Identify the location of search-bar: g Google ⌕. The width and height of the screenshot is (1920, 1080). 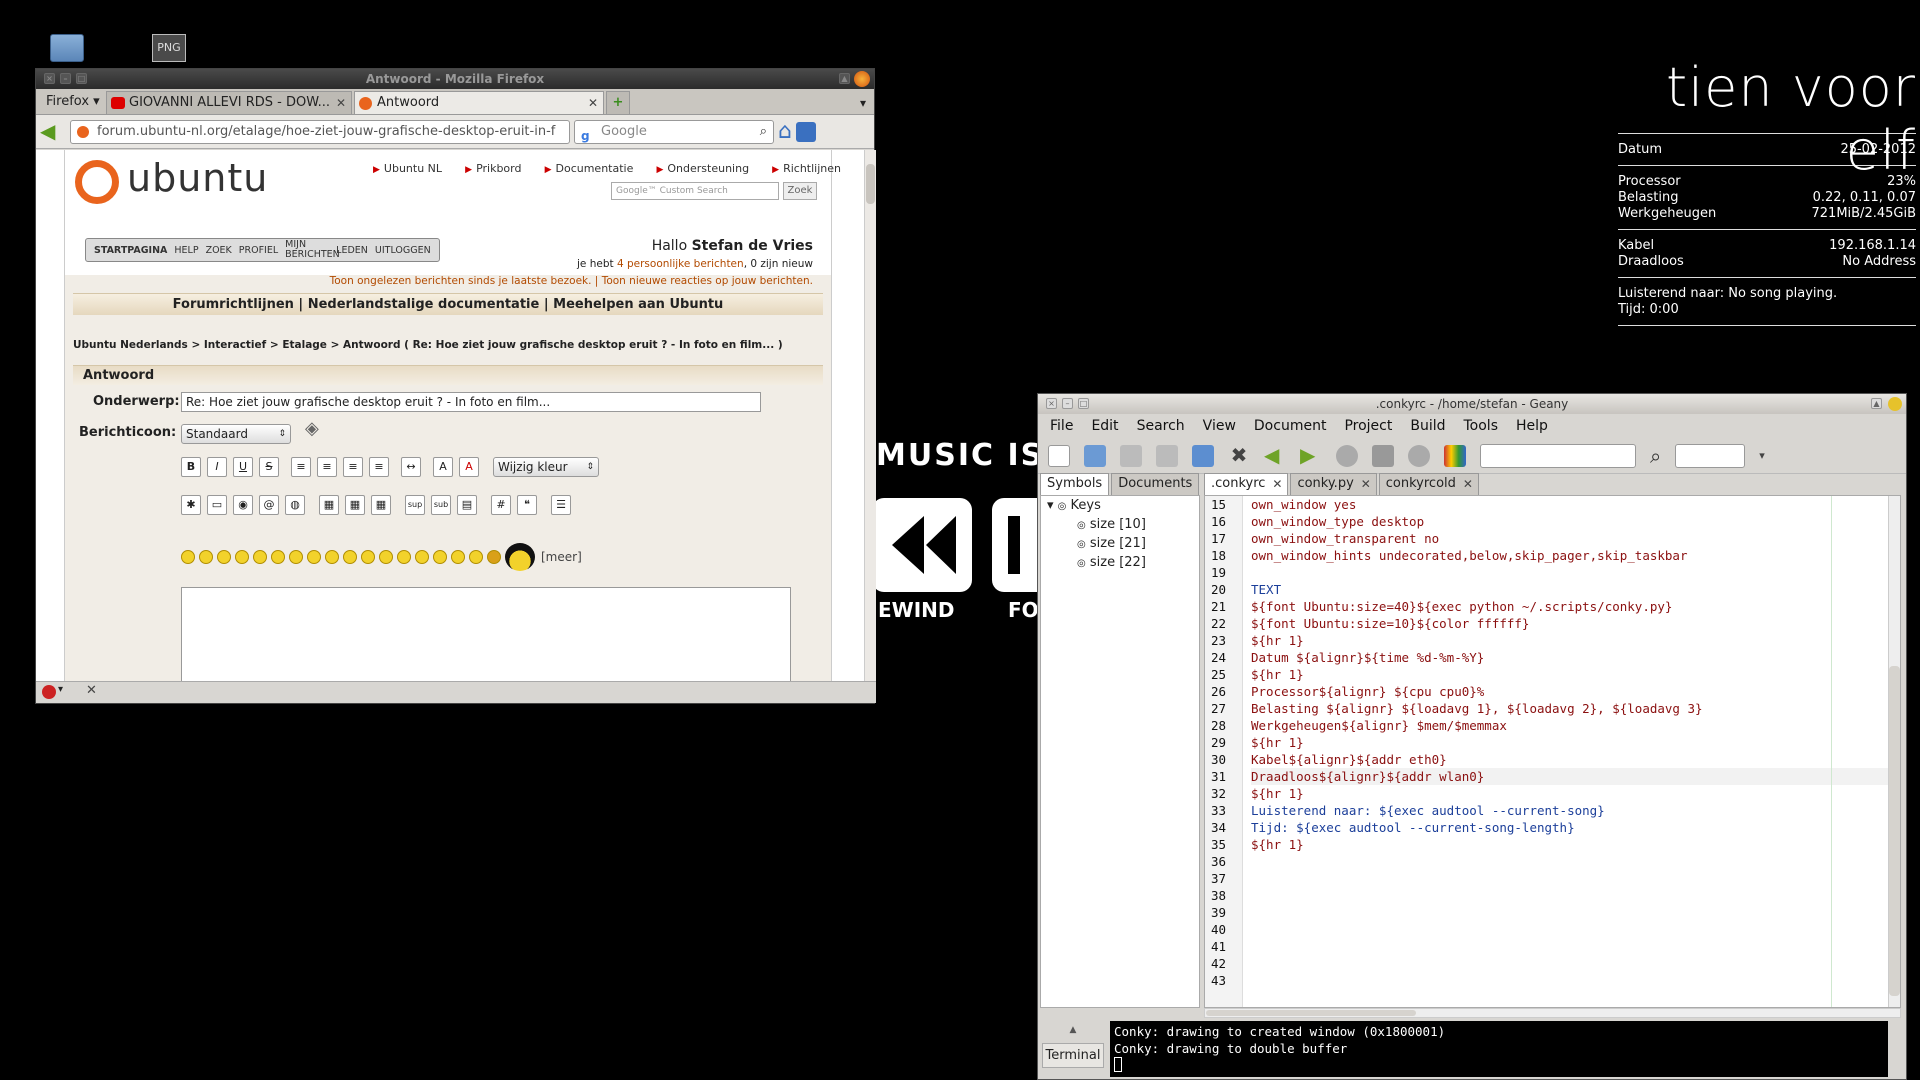
(674, 131).